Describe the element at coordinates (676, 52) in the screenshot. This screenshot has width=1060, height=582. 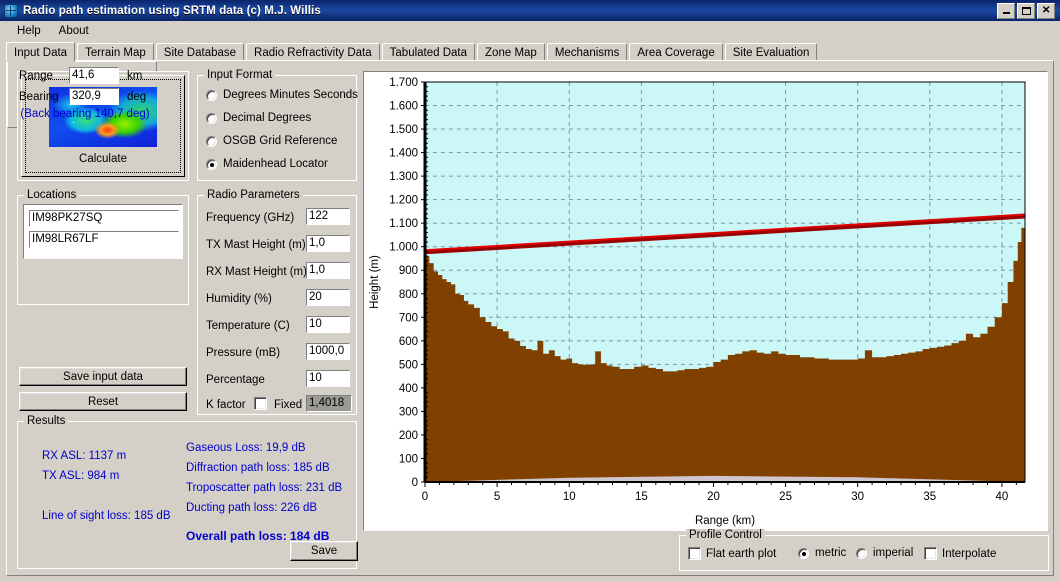
I see `tab-area-coverage: Area Coverage` at that location.